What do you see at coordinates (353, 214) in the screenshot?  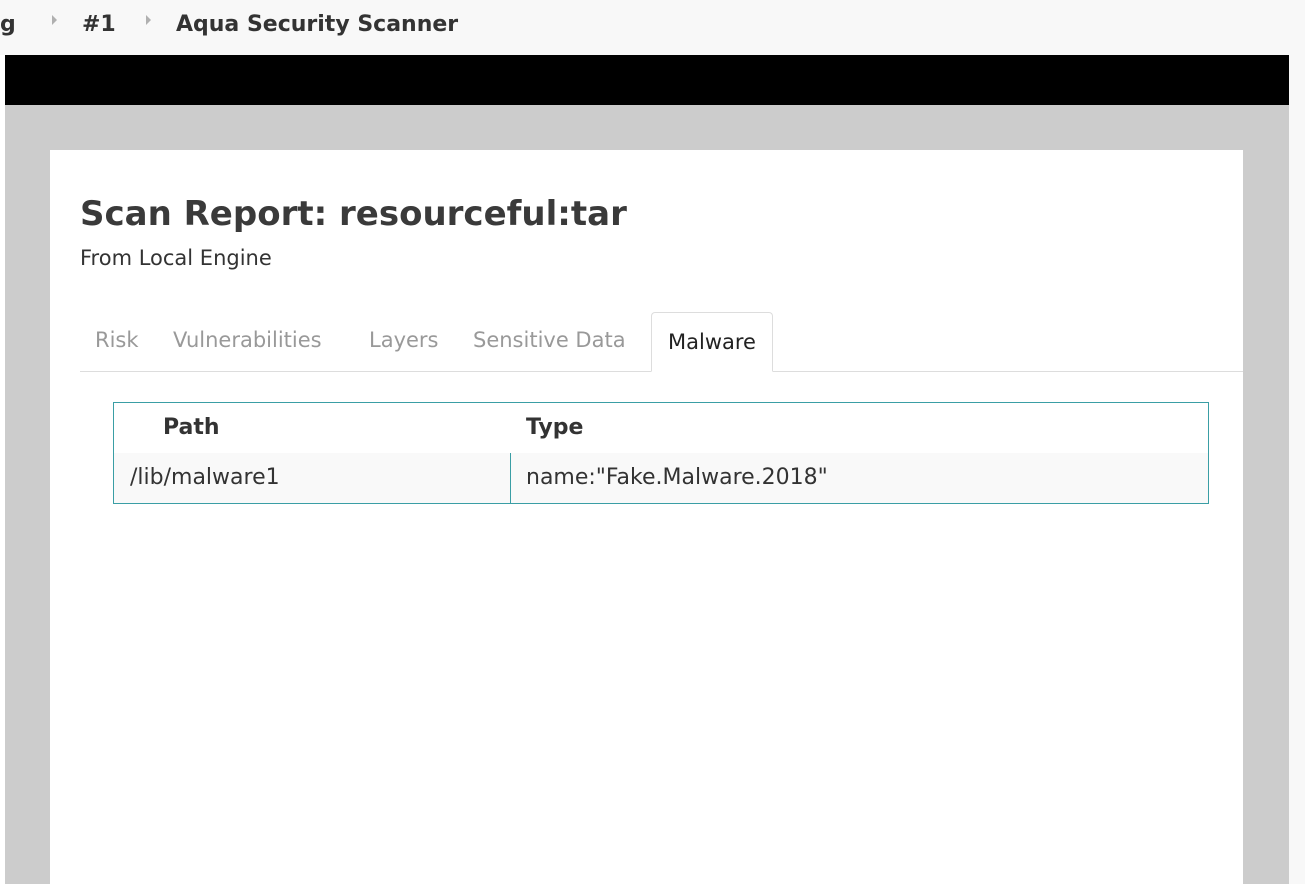 I see `page-title: Scan Report: resourceful:tar` at bounding box center [353, 214].